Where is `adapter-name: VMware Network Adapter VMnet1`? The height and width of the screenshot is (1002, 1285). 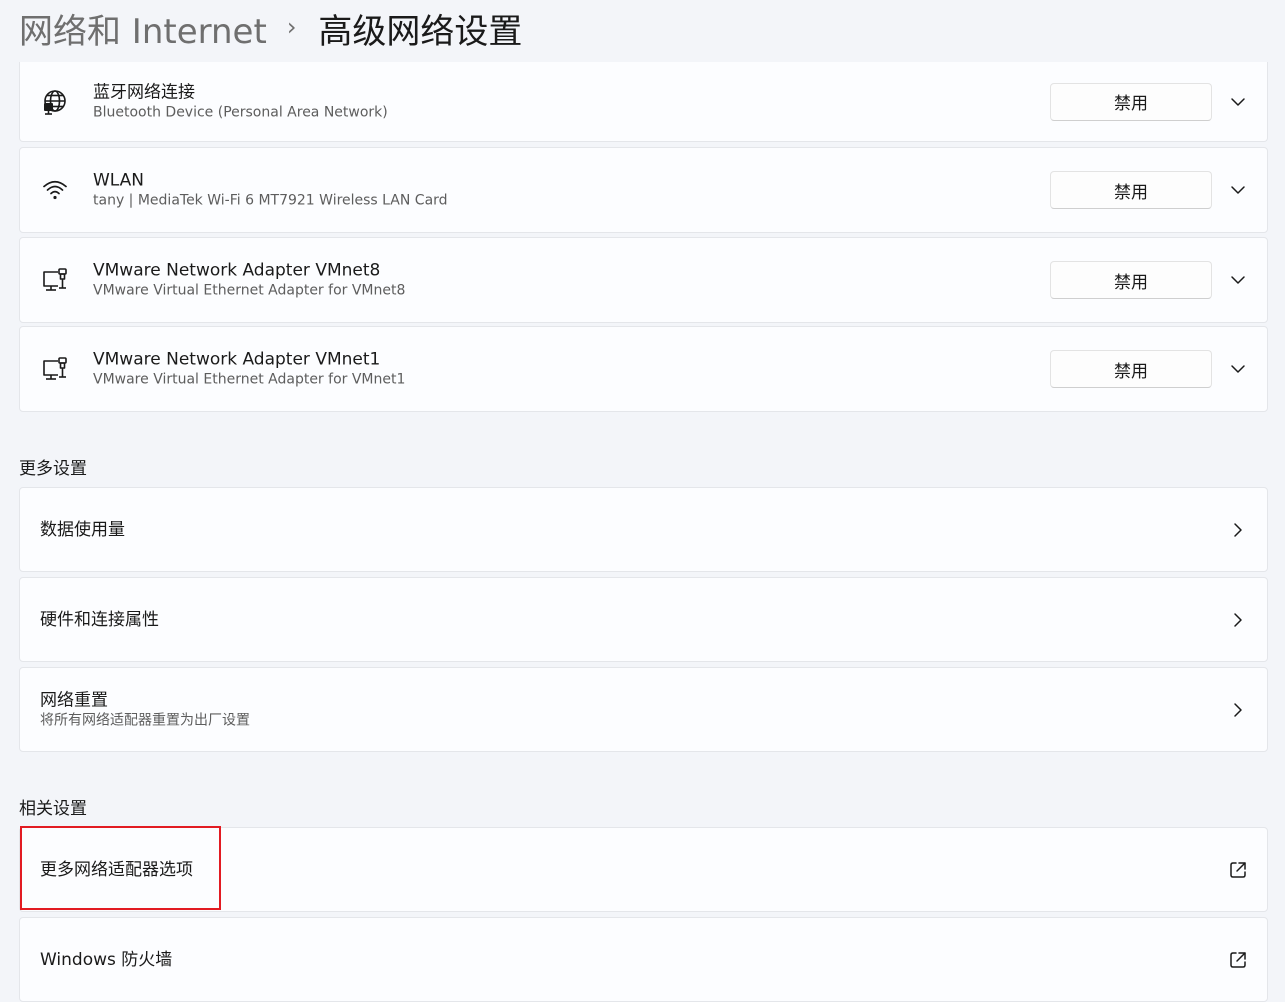
adapter-name: VMware Network Adapter VMnet1 is located at coordinates (237, 359).